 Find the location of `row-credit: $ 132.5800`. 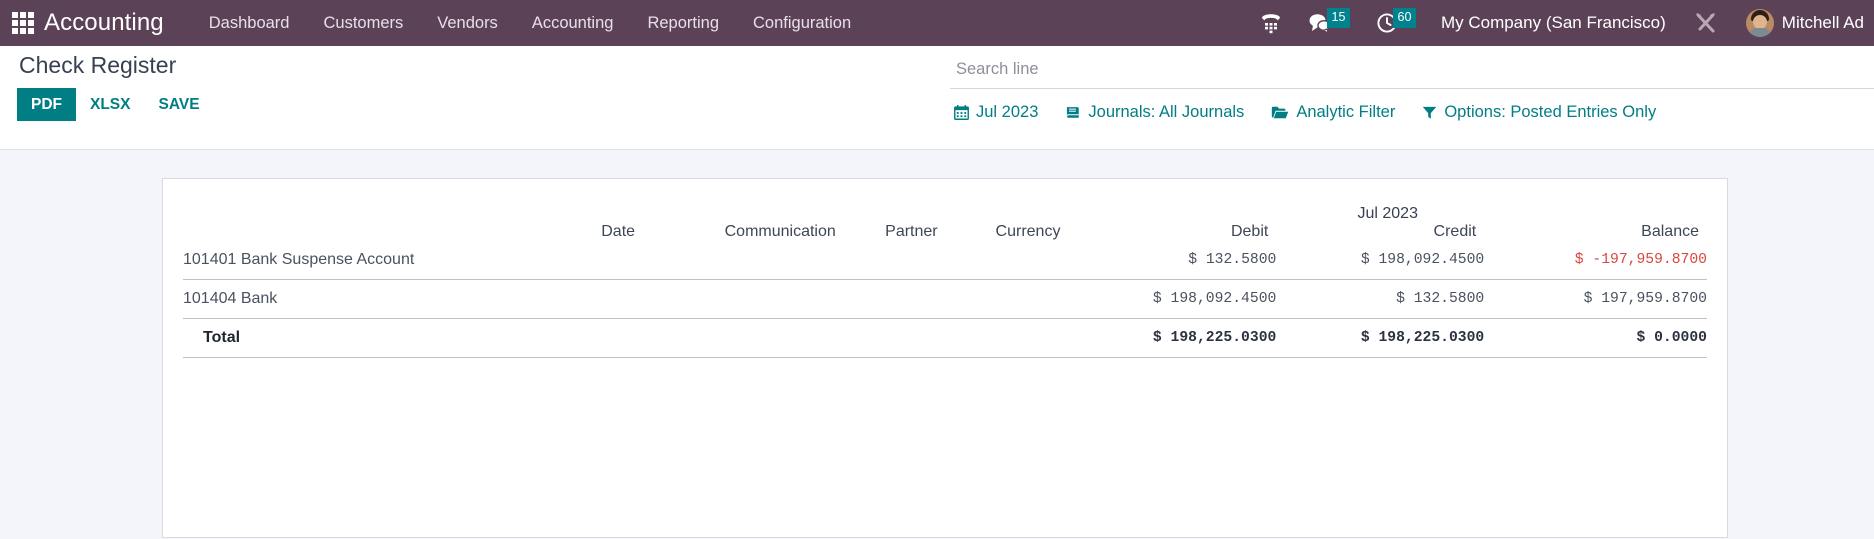

row-credit: $ 132.5800 is located at coordinates (1380, 299).